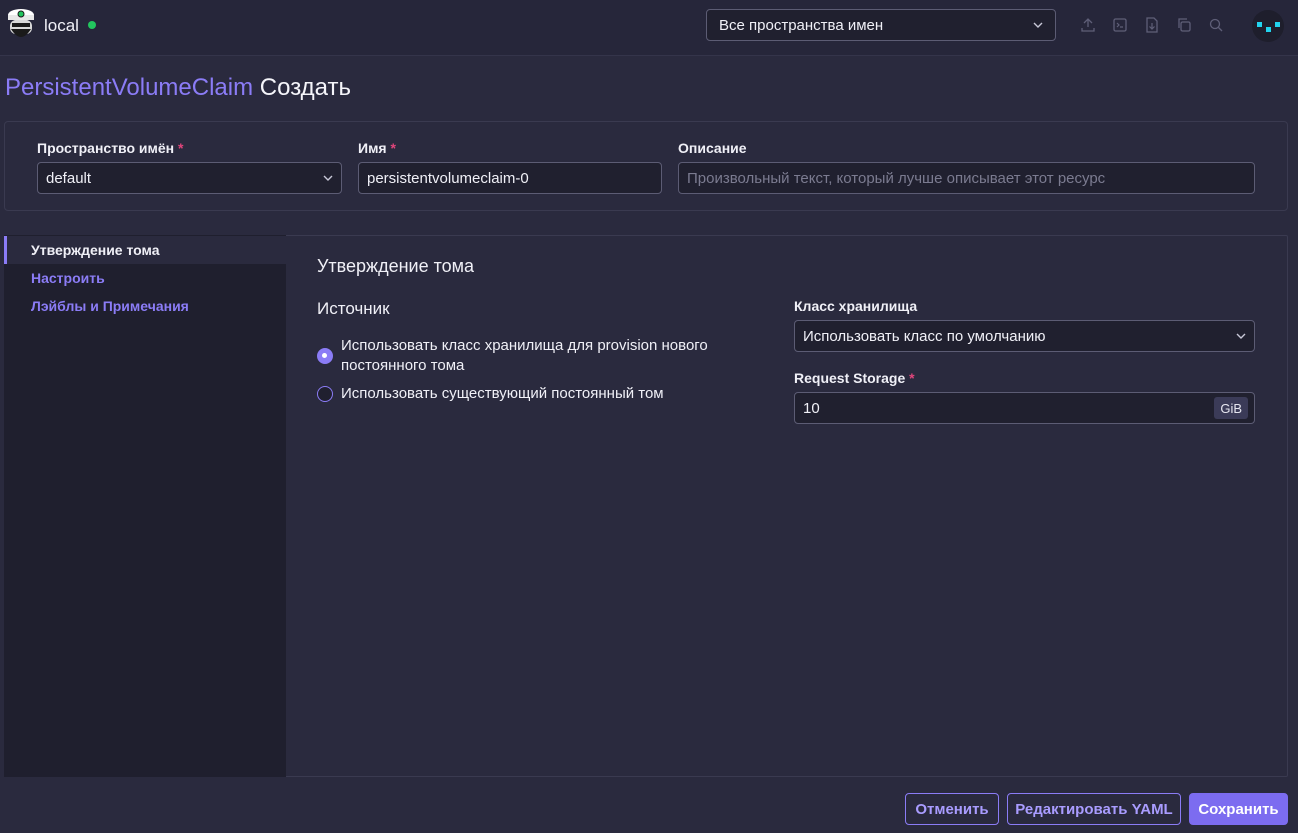 The height and width of the screenshot is (833, 1298). What do you see at coordinates (1216, 25) in the screenshot?
I see `search-icon` at bounding box center [1216, 25].